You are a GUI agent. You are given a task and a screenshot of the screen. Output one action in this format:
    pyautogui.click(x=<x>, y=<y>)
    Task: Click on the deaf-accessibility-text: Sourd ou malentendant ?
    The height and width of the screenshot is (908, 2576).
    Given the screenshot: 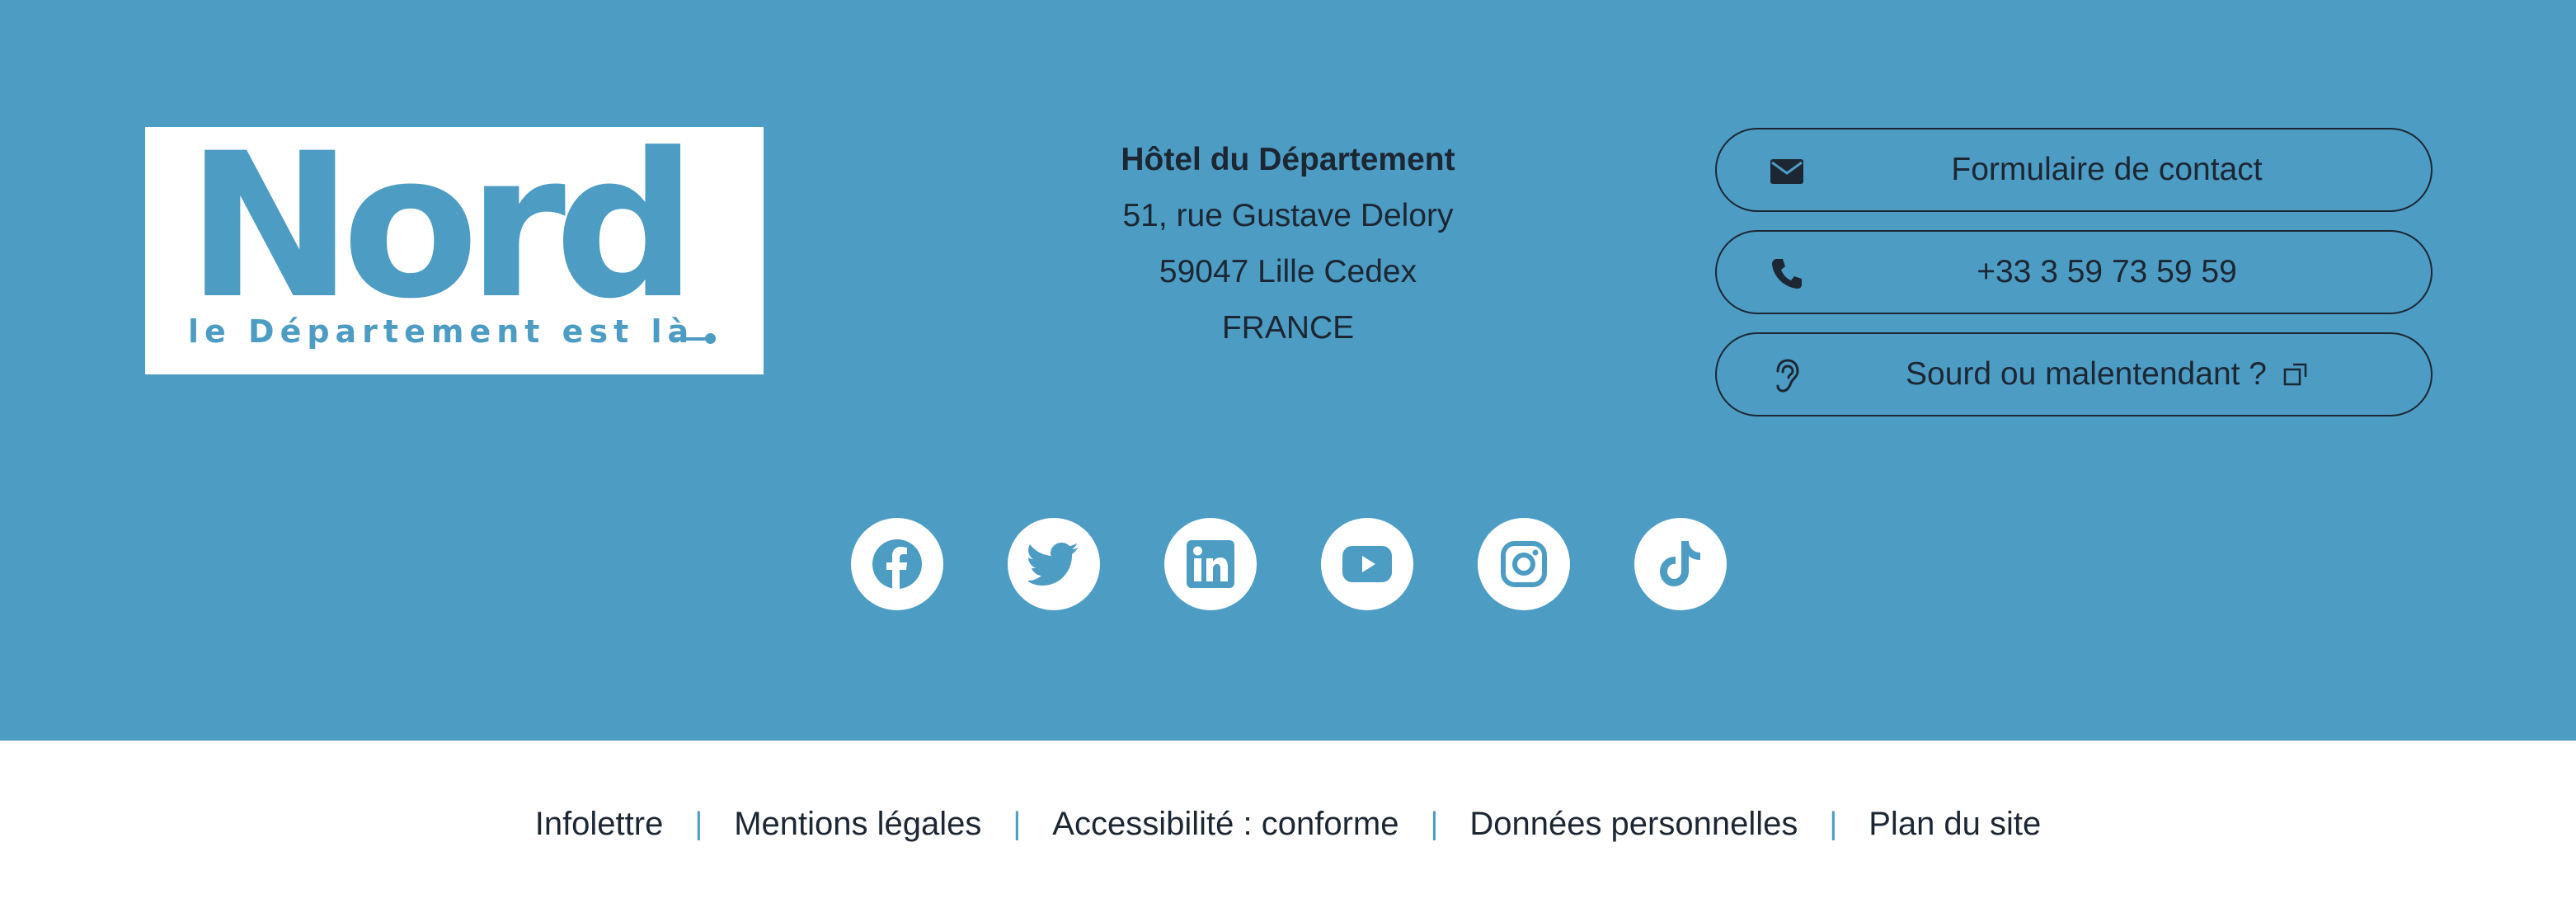 What is the action you would take?
    pyautogui.click(x=2107, y=374)
    